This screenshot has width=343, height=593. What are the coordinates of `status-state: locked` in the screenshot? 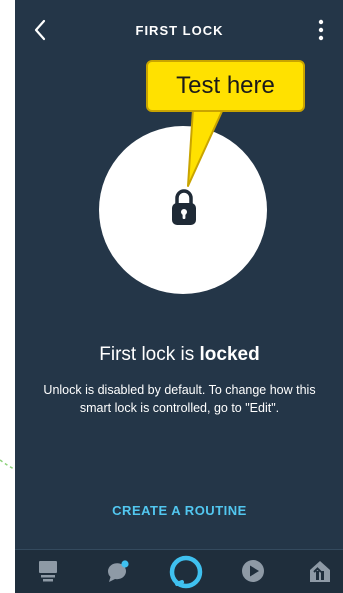 It's located at (229, 354).